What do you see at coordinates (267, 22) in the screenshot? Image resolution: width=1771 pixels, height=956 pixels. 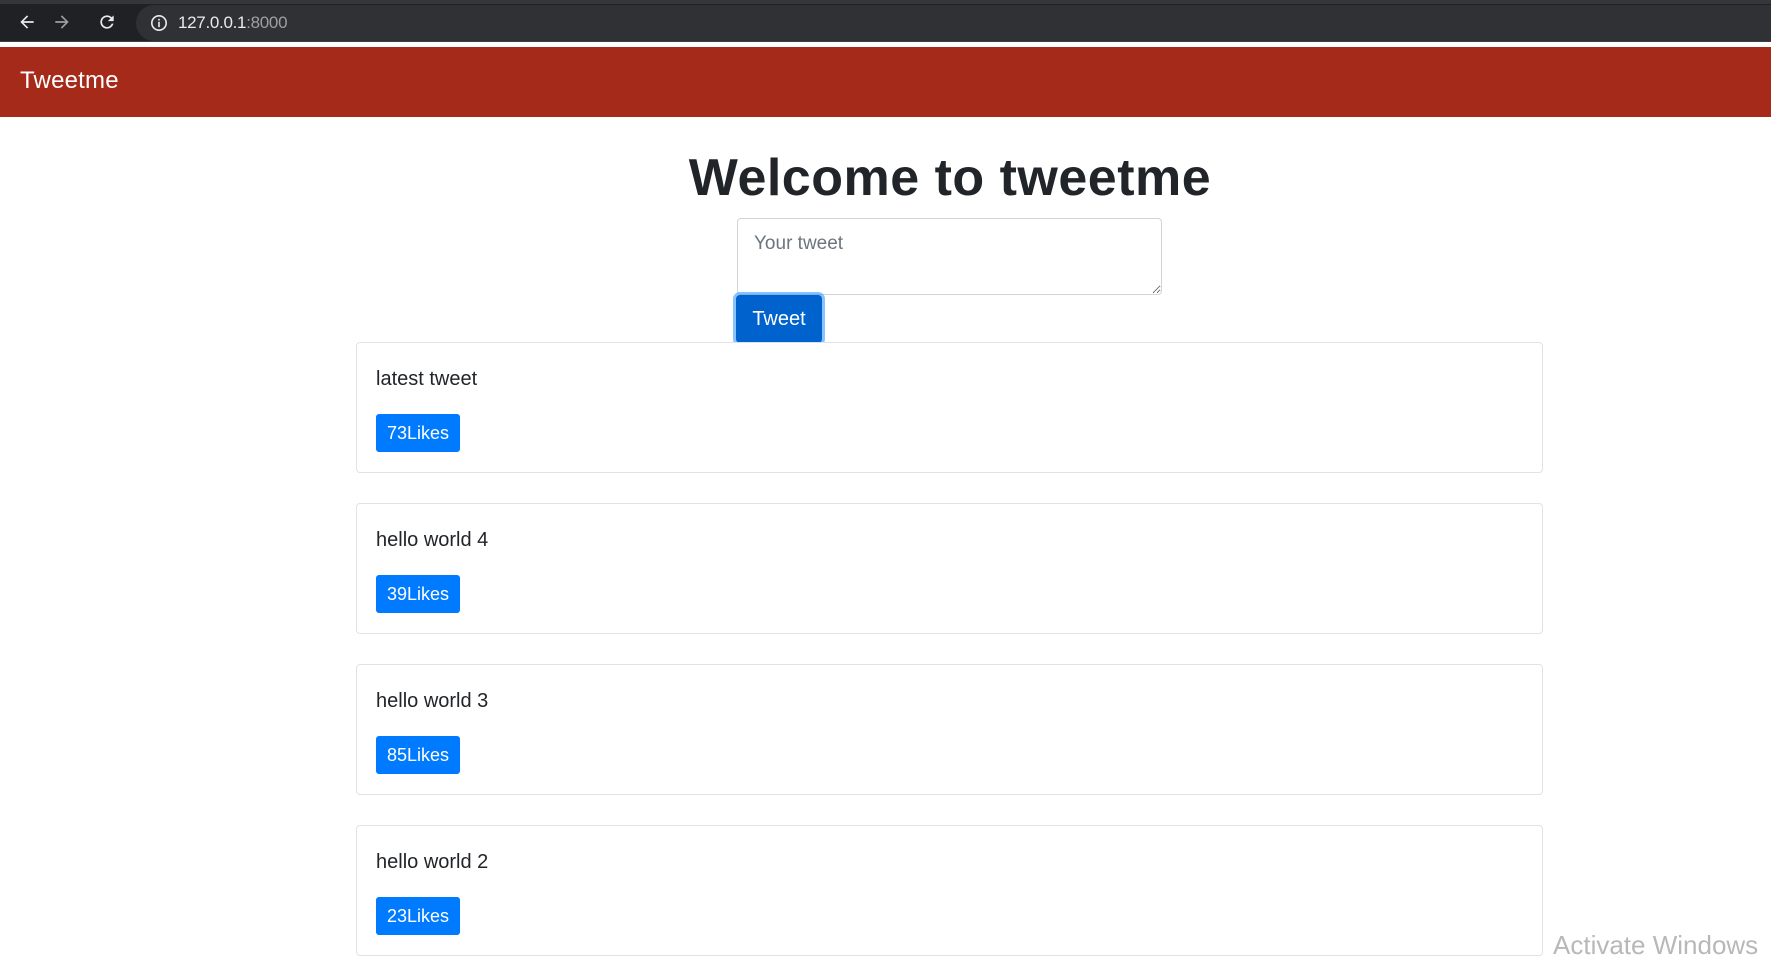 I see `url-port: :8000` at bounding box center [267, 22].